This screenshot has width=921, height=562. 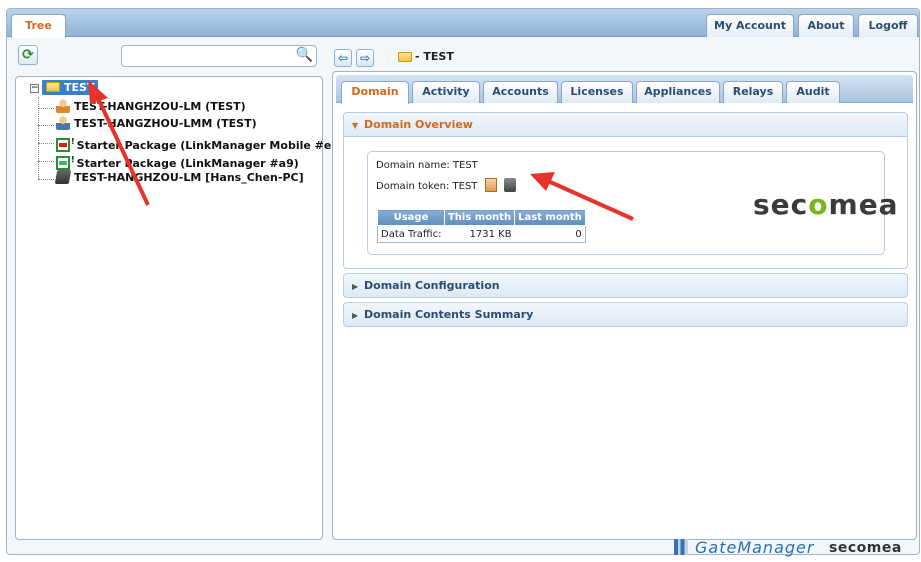 What do you see at coordinates (434, 56) in the screenshot?
I see `breadcrumb: - TEST` at bounding box center [434, 56].